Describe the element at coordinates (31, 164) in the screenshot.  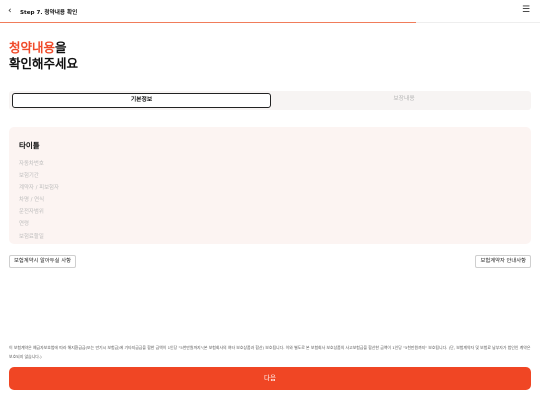
I see `card-row-car-number: 자동차번호` at that location.